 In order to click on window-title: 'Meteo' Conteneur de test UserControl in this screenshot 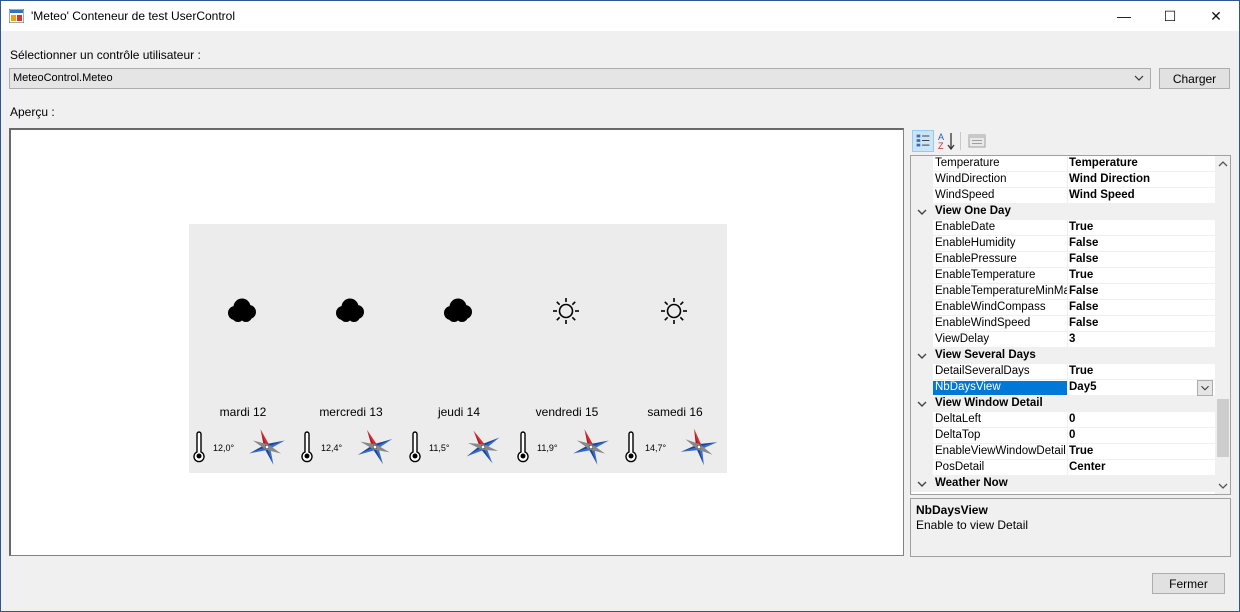, I will do `click(133, 16)`.